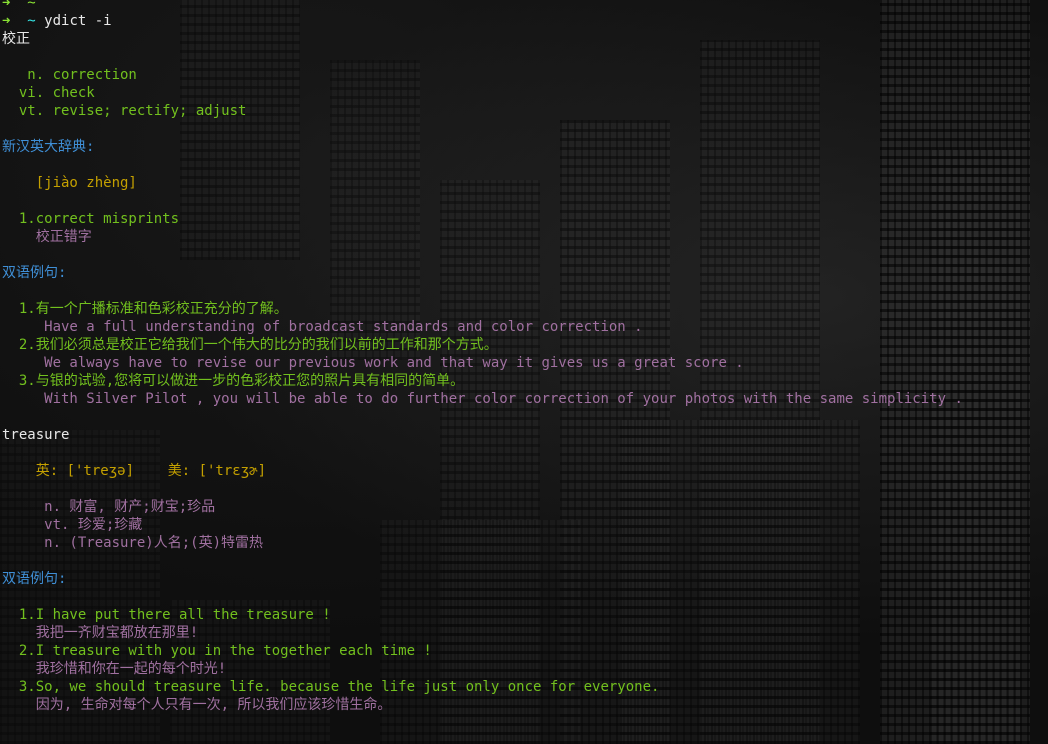  Describe the element at coordinates (145, 309) in the screenshot. I see `terminal-text: 1.有一个广播标准和色彩校正充分的了解。` at that location.